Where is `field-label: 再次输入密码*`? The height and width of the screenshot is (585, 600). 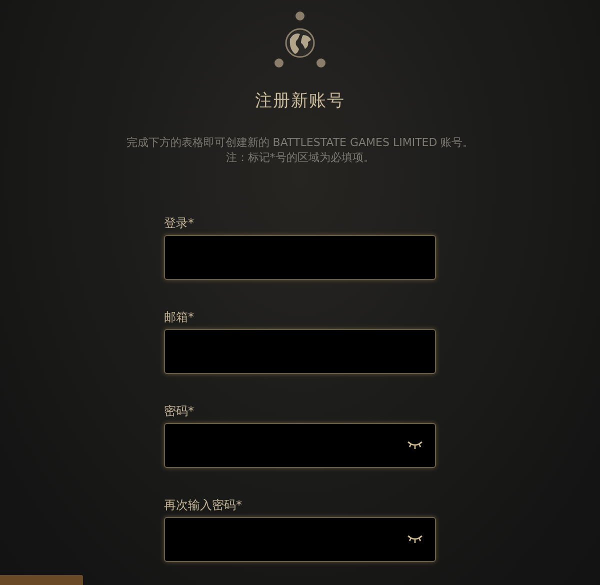
field-label: 再次输入密码* is located at coordinates (203, 505).